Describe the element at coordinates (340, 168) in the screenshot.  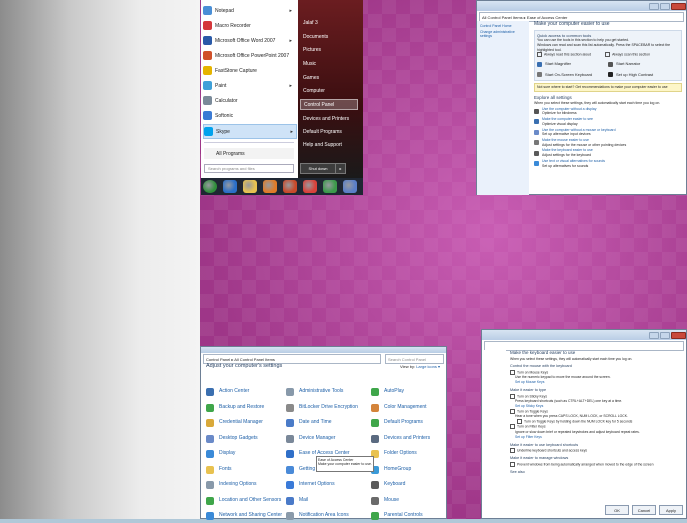
I see `shutdown-options-button: ▸` at that location.